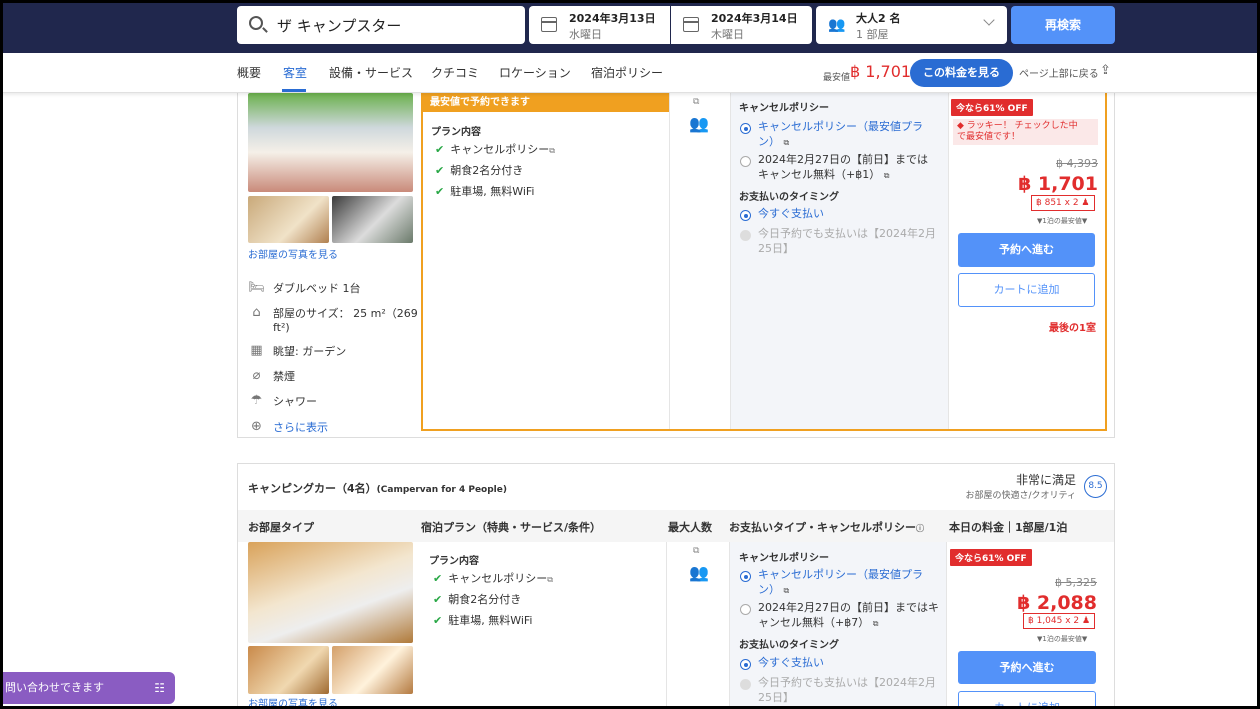 The width and height of the screenshot is (1260, 709). What do you see at coordinates (878, 18) in the screenshot?
I see `guests-count: 大人2 名` at bounding box center [878, 18].